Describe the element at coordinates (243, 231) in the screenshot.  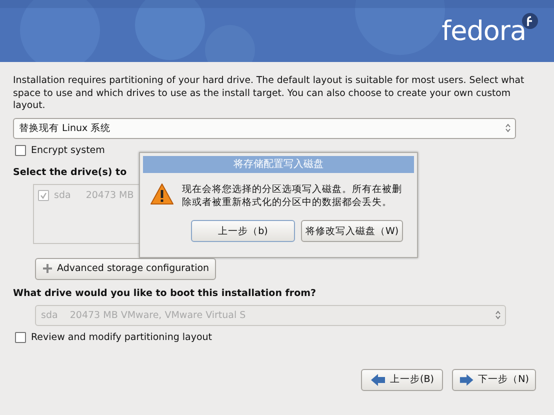
I see `dialog-button: 上一步（b)` at that location.